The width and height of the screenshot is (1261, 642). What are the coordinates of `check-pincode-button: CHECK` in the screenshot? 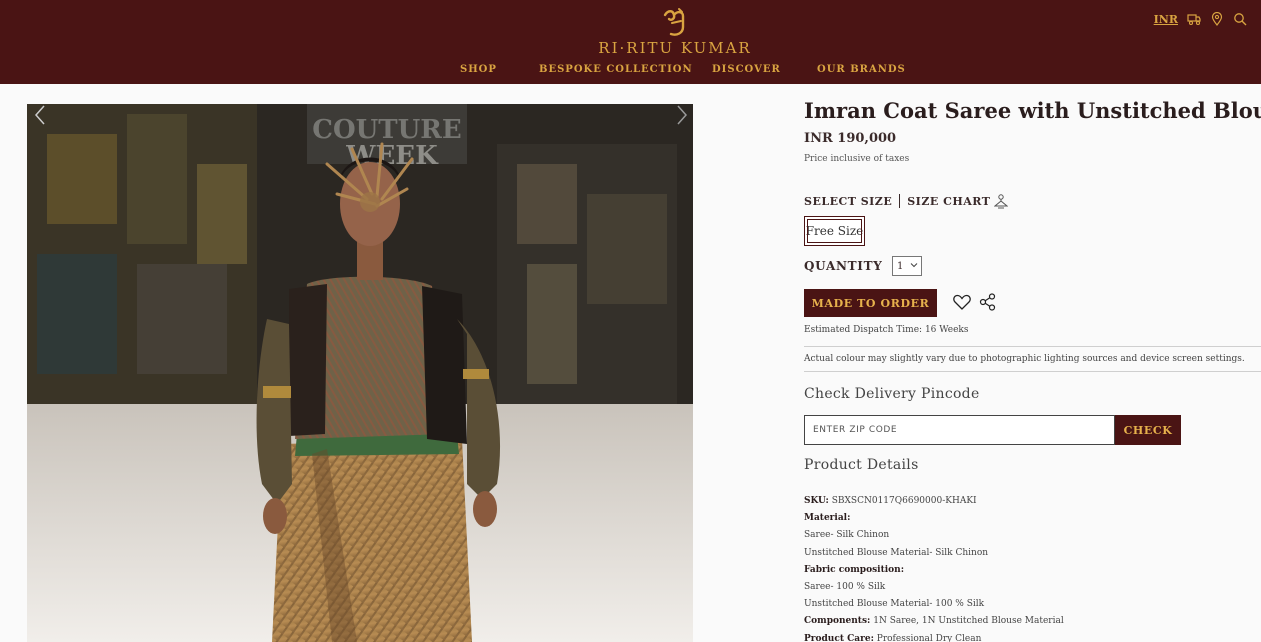 It's located at (1148, 430).